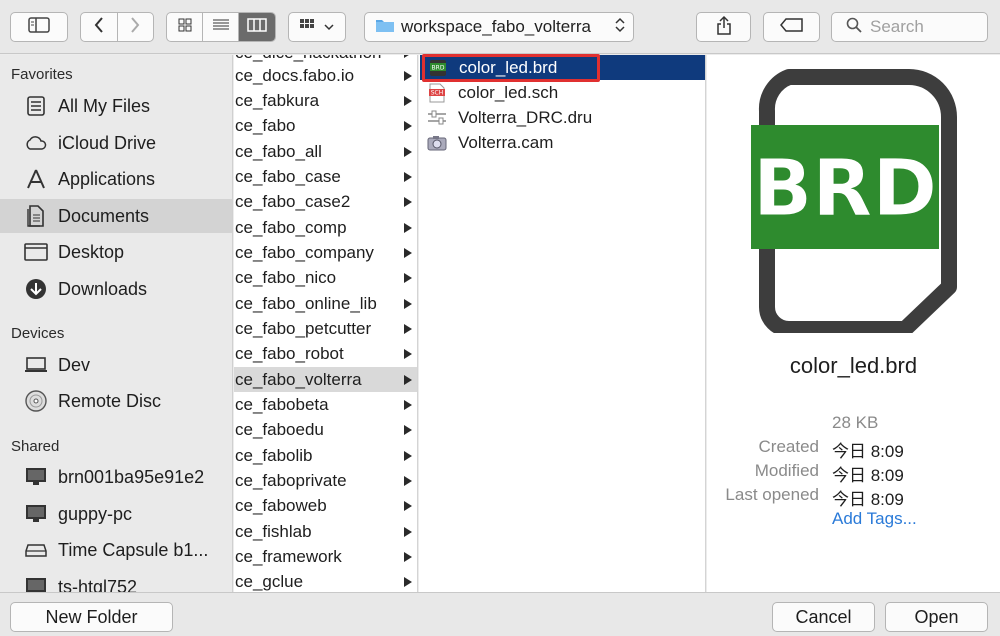 This screenshot has height=636, width=1000. Describe the element at coordinates (36, 289) in the screenshot. I see `download-icon` at that location.